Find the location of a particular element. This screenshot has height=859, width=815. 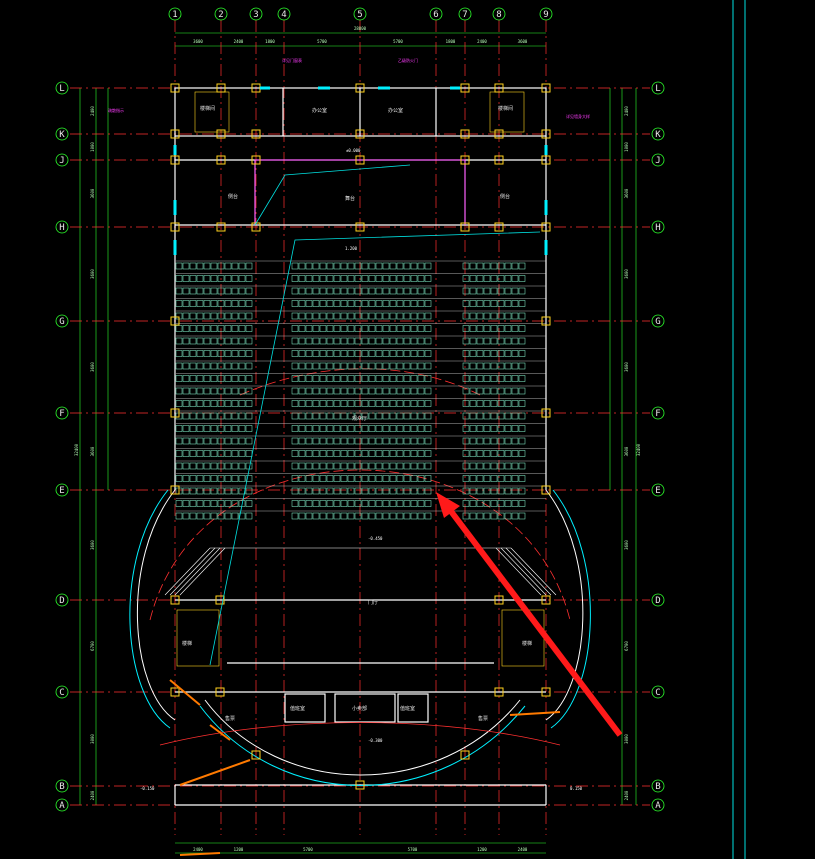

elevation-label: ±0.000 is located at coordinates (353, 150).